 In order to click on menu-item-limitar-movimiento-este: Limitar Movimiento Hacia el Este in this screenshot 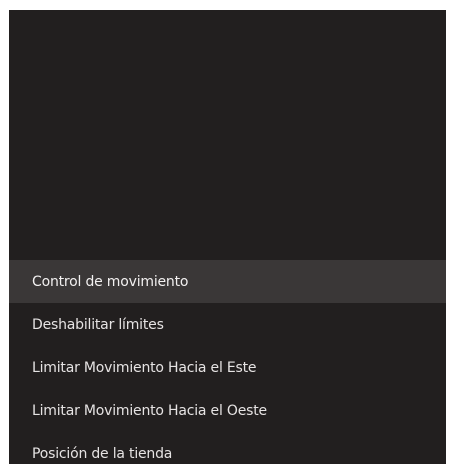, I will do `click(227, 367)`.